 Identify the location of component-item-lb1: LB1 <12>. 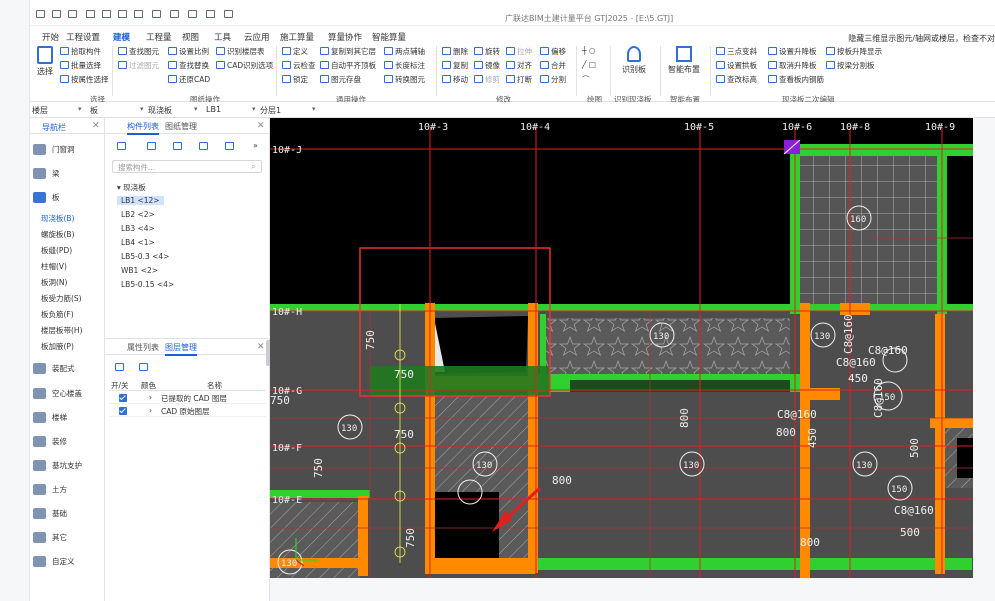
(140, 200).